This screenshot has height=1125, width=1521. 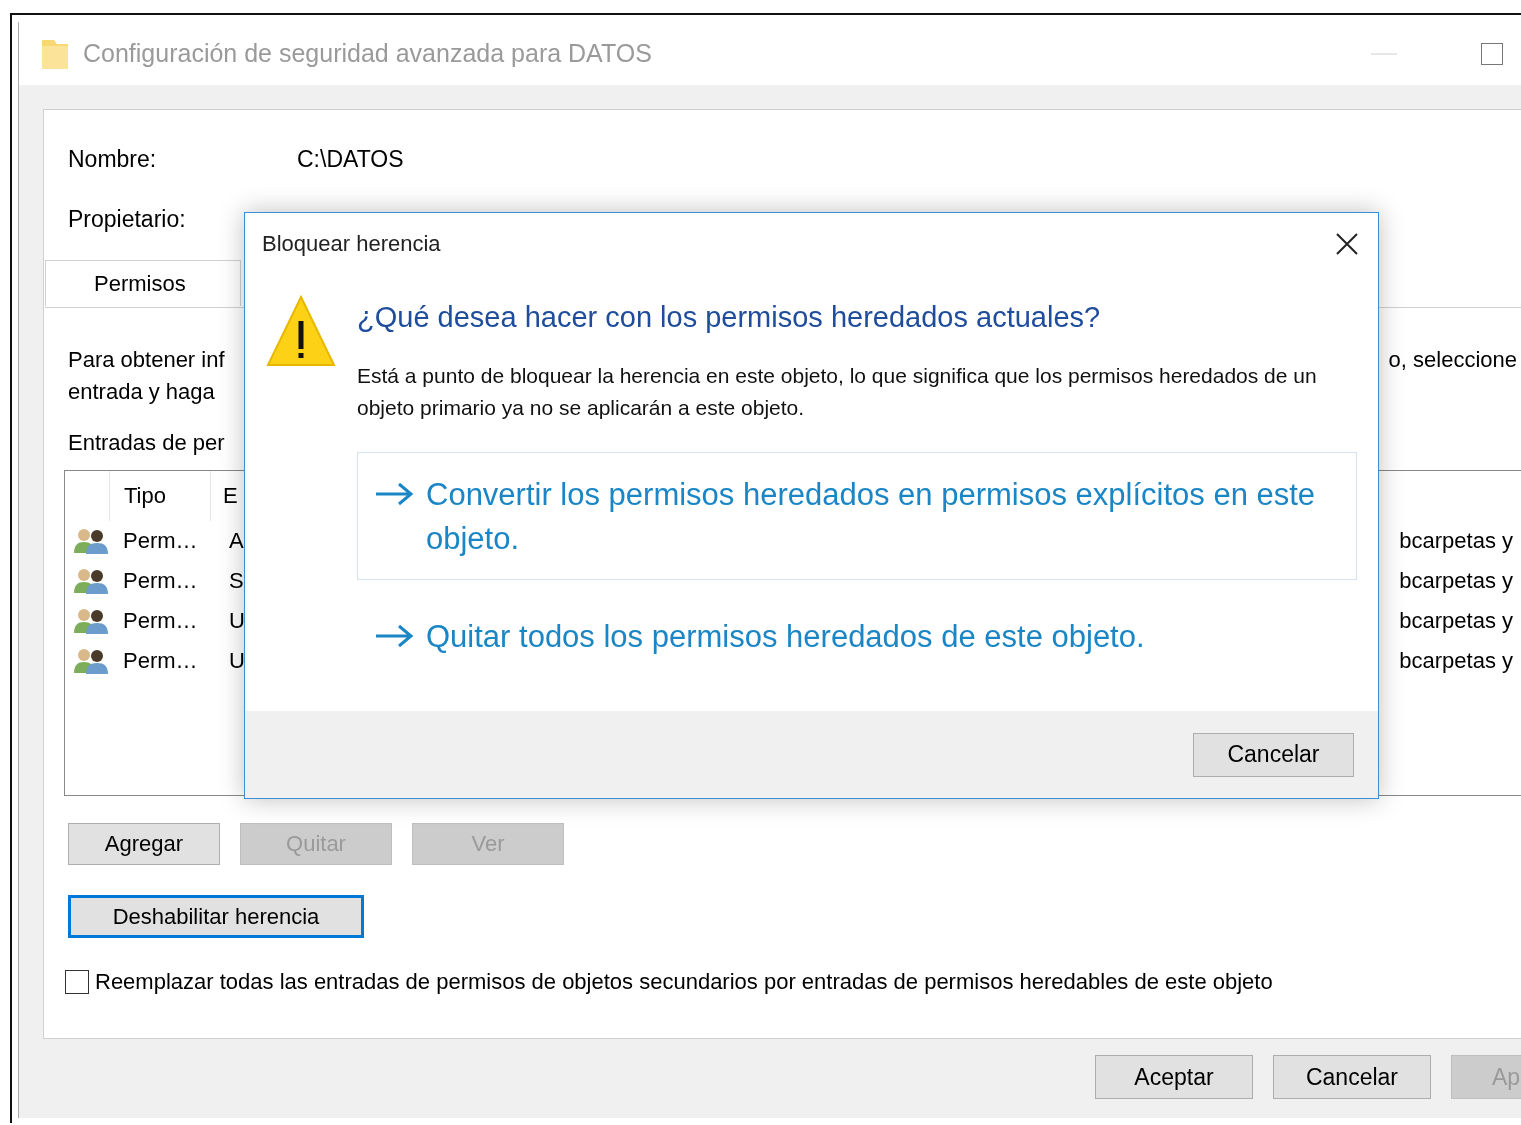 What do you see at coordinates (143, 283) in the screenshot?
I see `tab: Permisos` at bounding box center [143, 283].